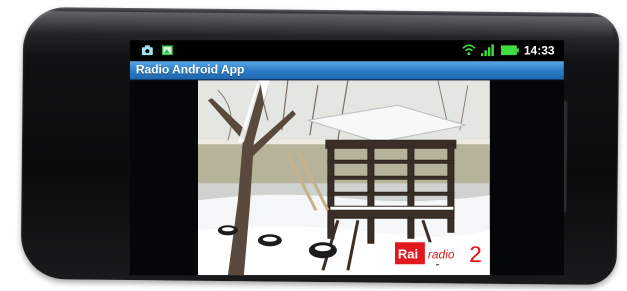 The height and width of the screenshot is (291, 627). What do you see at coordinates (539, 50) in the screenshot?
I see `status-time: 14:33` at bounding box center [539, 50].